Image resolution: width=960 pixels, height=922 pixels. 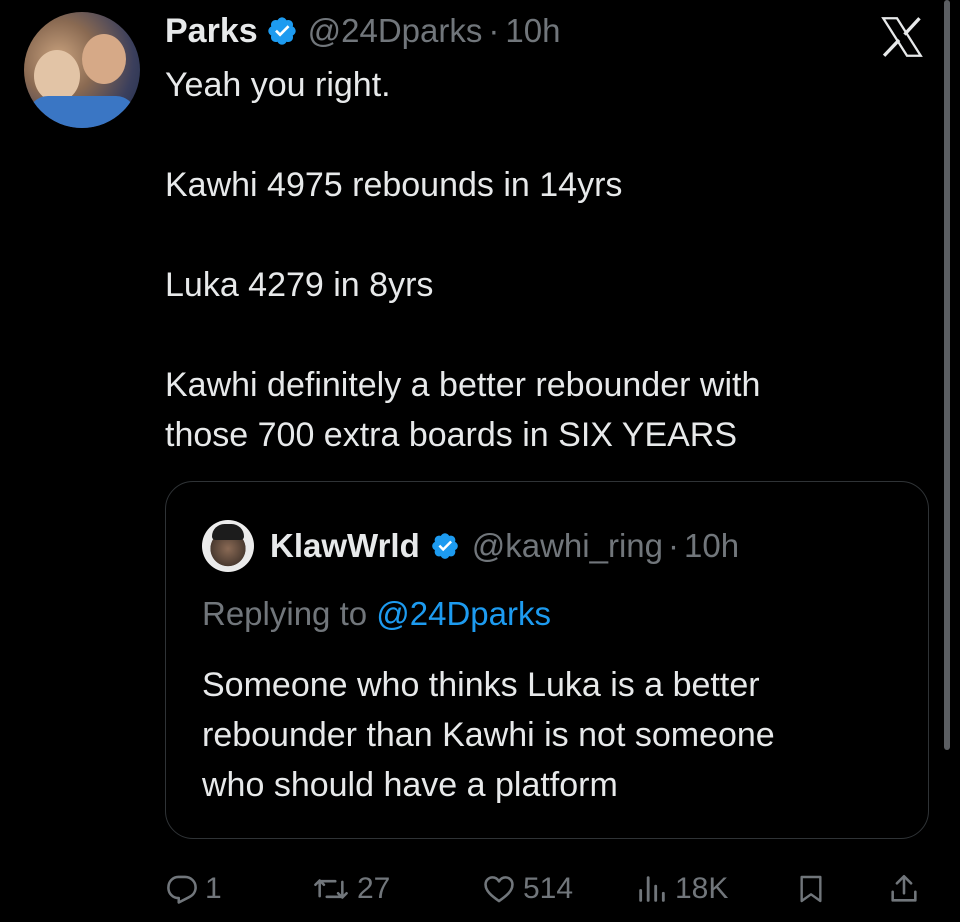 What do you see at coordinates (567, 546) in the screenshot?
I see `quoted-author-handle: @kawhi_ring` at bounding box center [567, 546].